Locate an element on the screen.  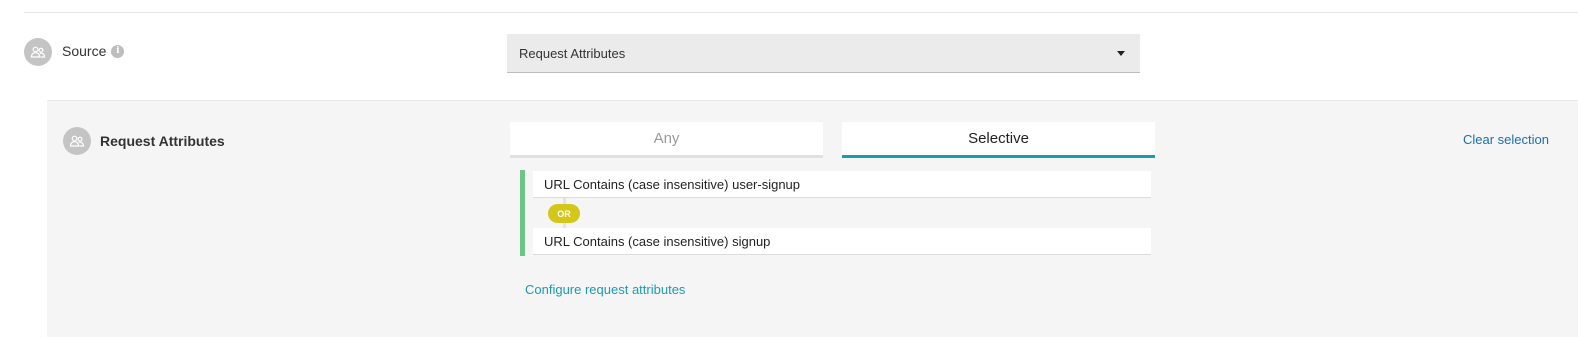
configure-request-attributes-link: Configure request attributes is located at coordinates (605, 289).